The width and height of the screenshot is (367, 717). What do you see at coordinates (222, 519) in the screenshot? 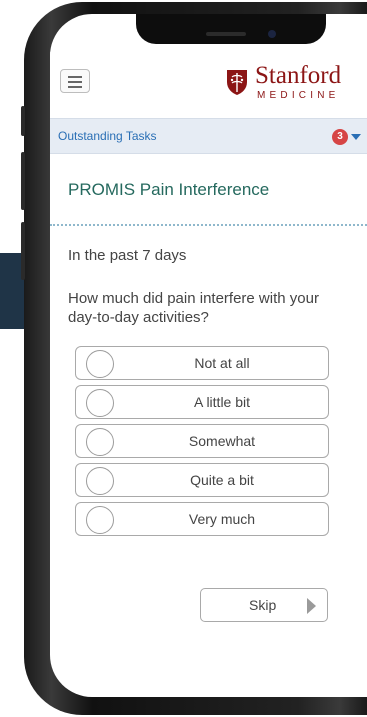
I see `answer-option-label: Very much` at bounding box center [222, 519].